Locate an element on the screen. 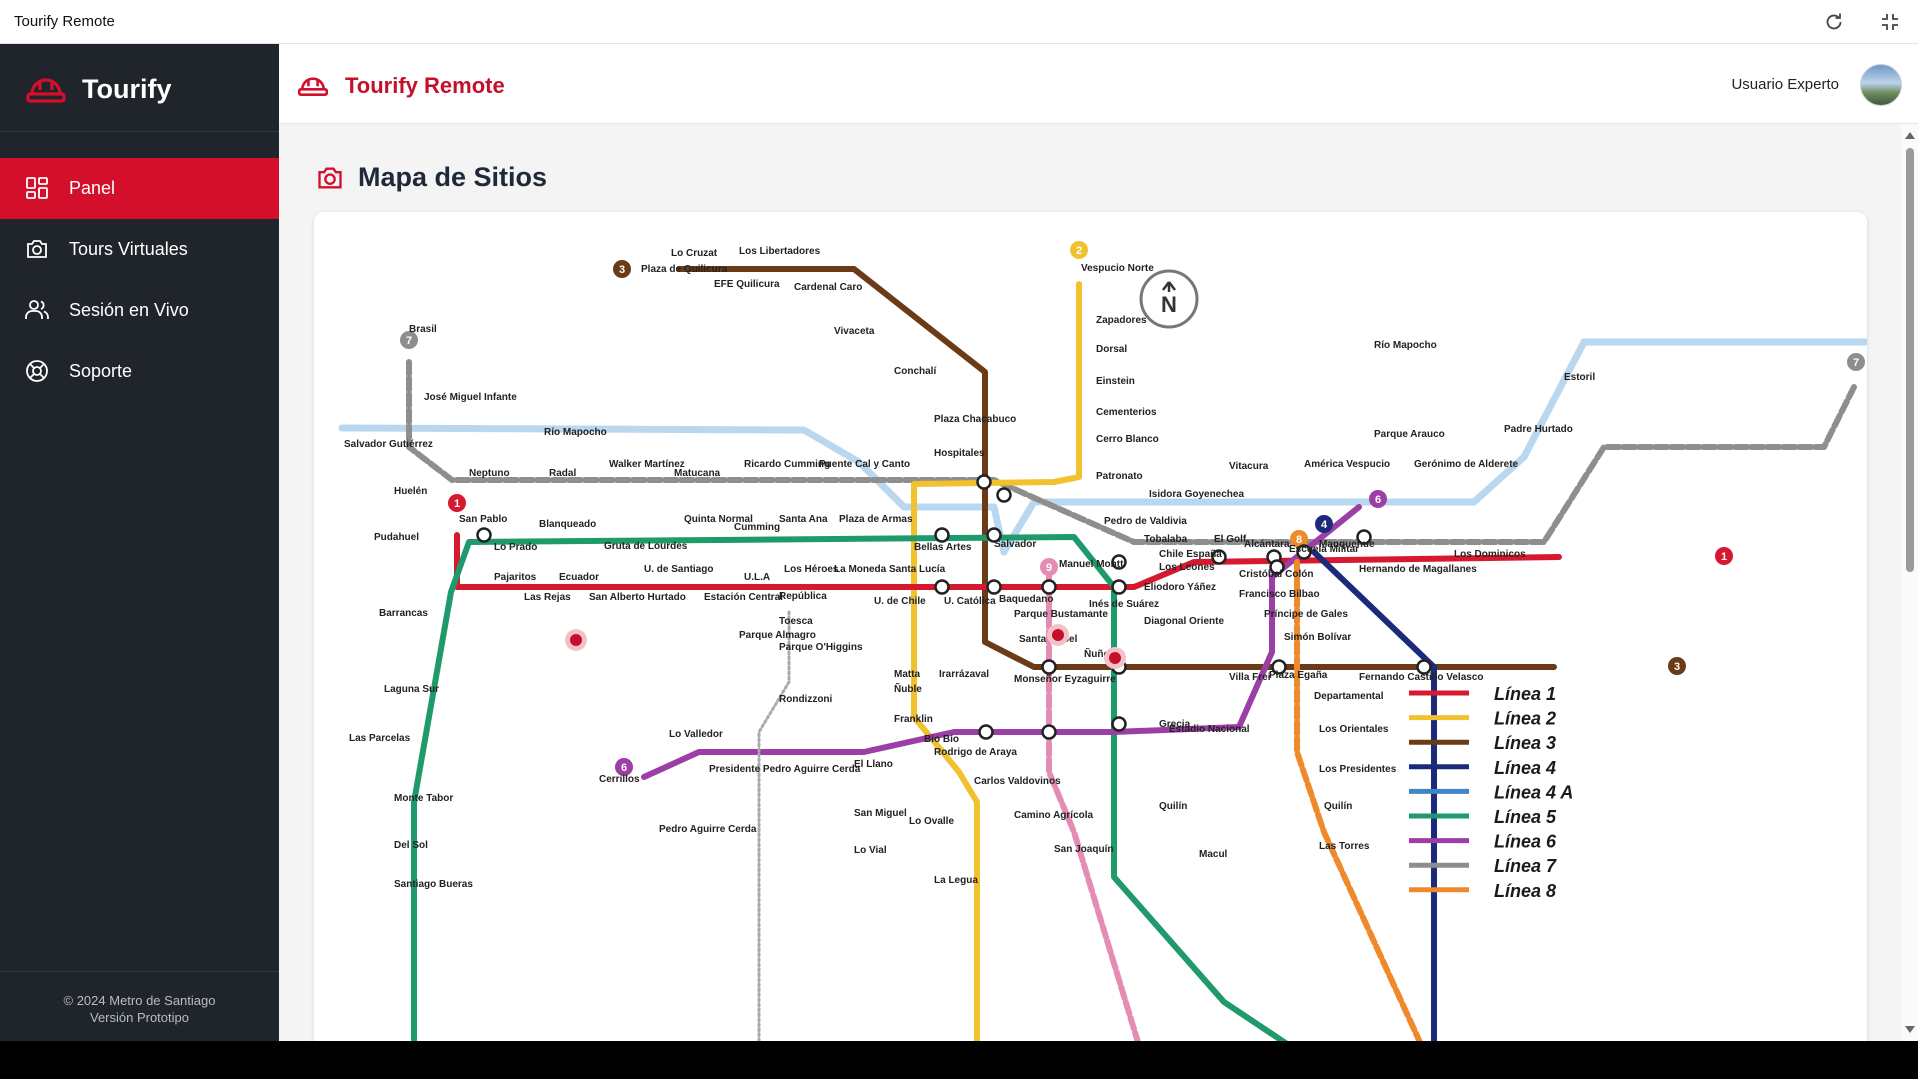  river-label: Río Mapocho is located at coordinates (575, 432).